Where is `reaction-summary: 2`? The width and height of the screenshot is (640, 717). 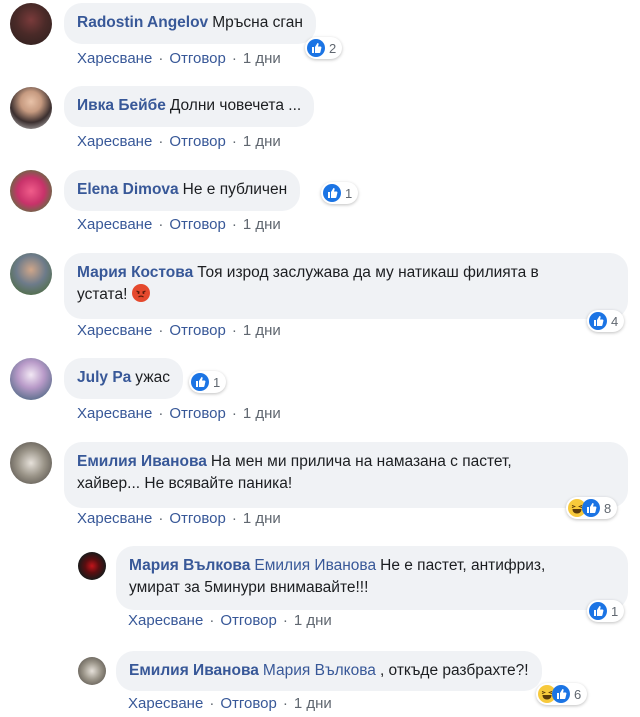
reaction-summary: 2 is located at coordinates (324, 48).